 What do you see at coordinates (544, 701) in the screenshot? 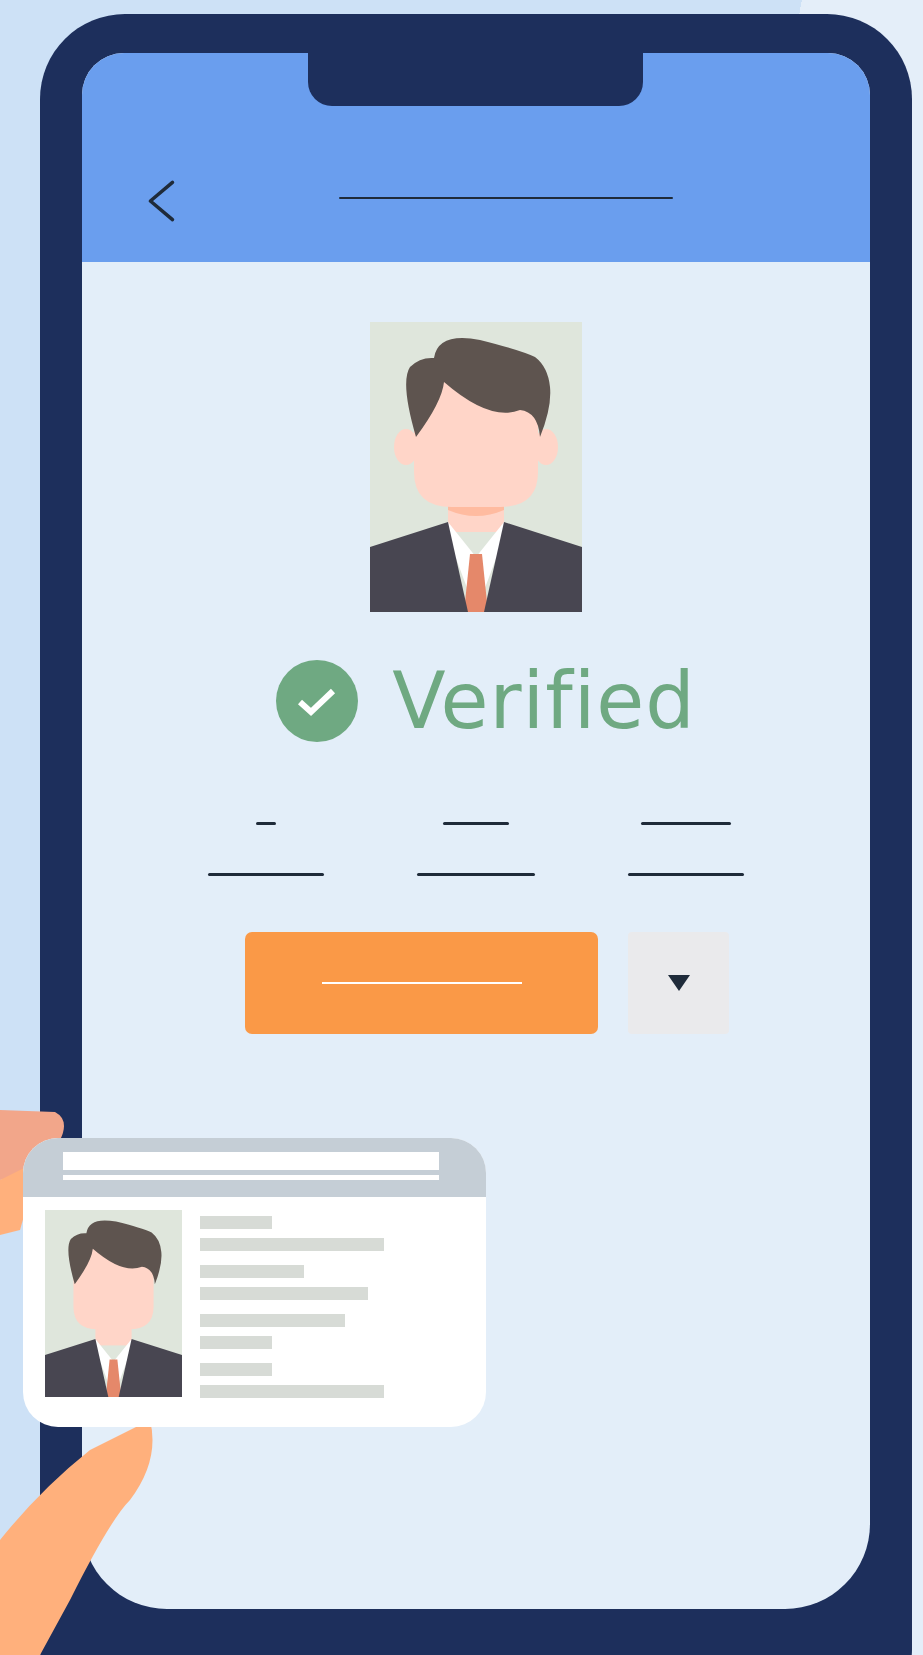
I see `status-label: Verified` at bounding box center [544, 701].